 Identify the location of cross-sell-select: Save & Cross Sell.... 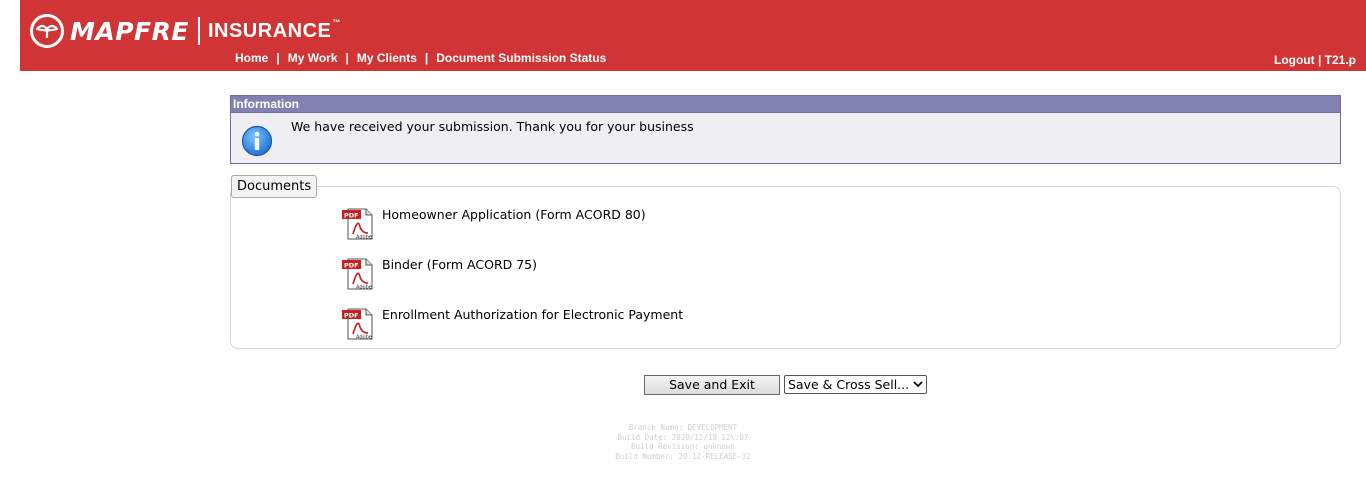
(855, 384).